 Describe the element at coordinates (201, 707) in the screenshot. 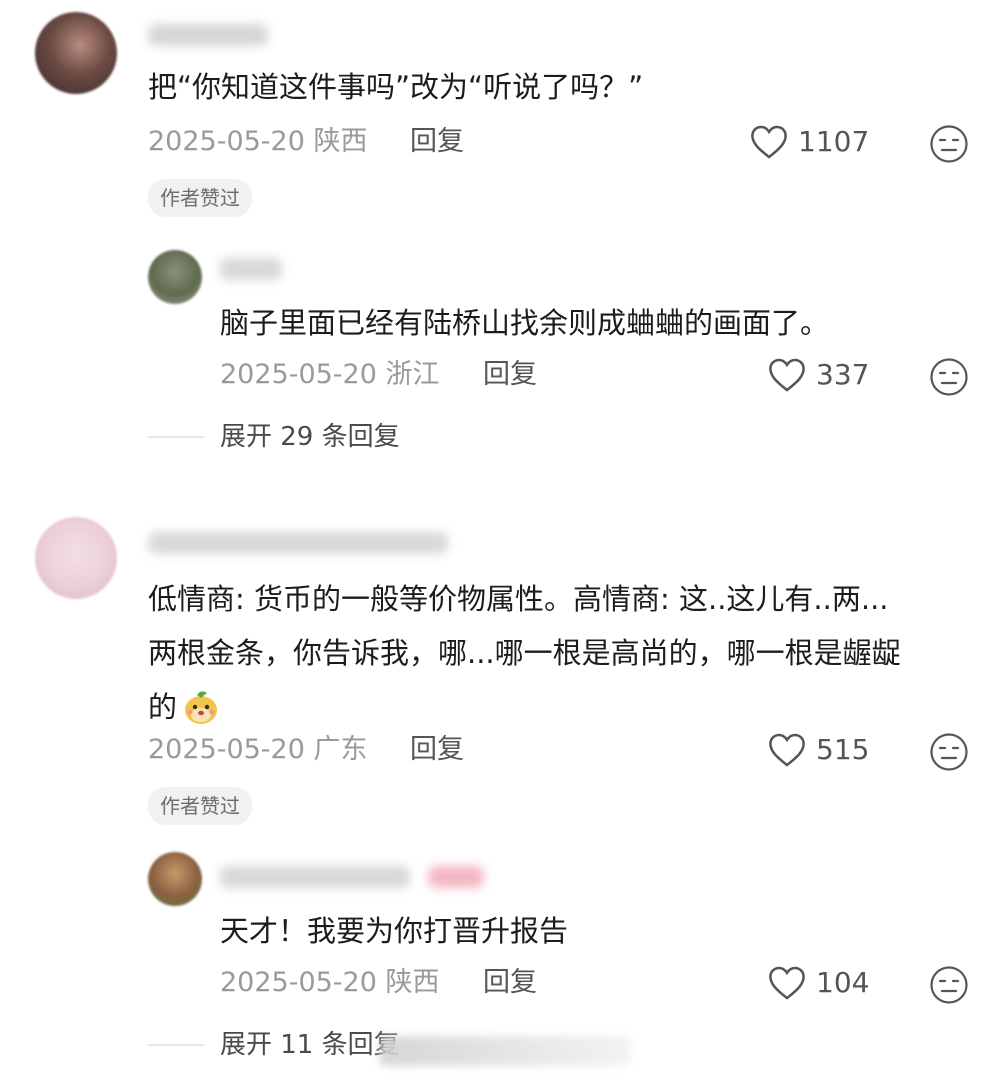

I see `mascot-emoji-icon` at that location.